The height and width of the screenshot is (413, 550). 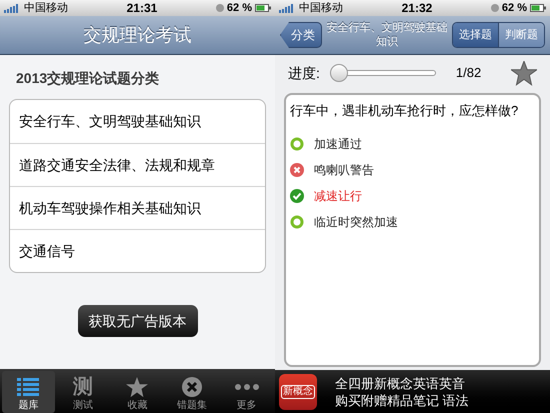 I want to click on status-time: 21:31, so click(x=142, y=8).